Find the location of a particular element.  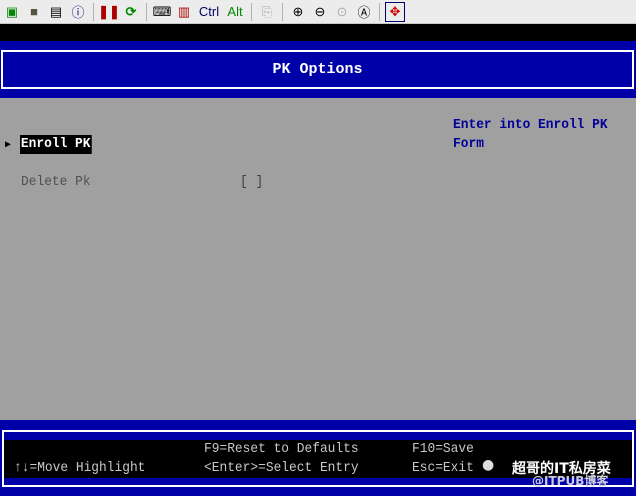

toolbar: ▣ ■ ▤ ⓘ ❚❚ ⟳ ⌨ ▥ Ctrl Alt ⎘ ⊕ ⊖ ⊙ Ⓐ ✥ is located at coordinates (318, 12).